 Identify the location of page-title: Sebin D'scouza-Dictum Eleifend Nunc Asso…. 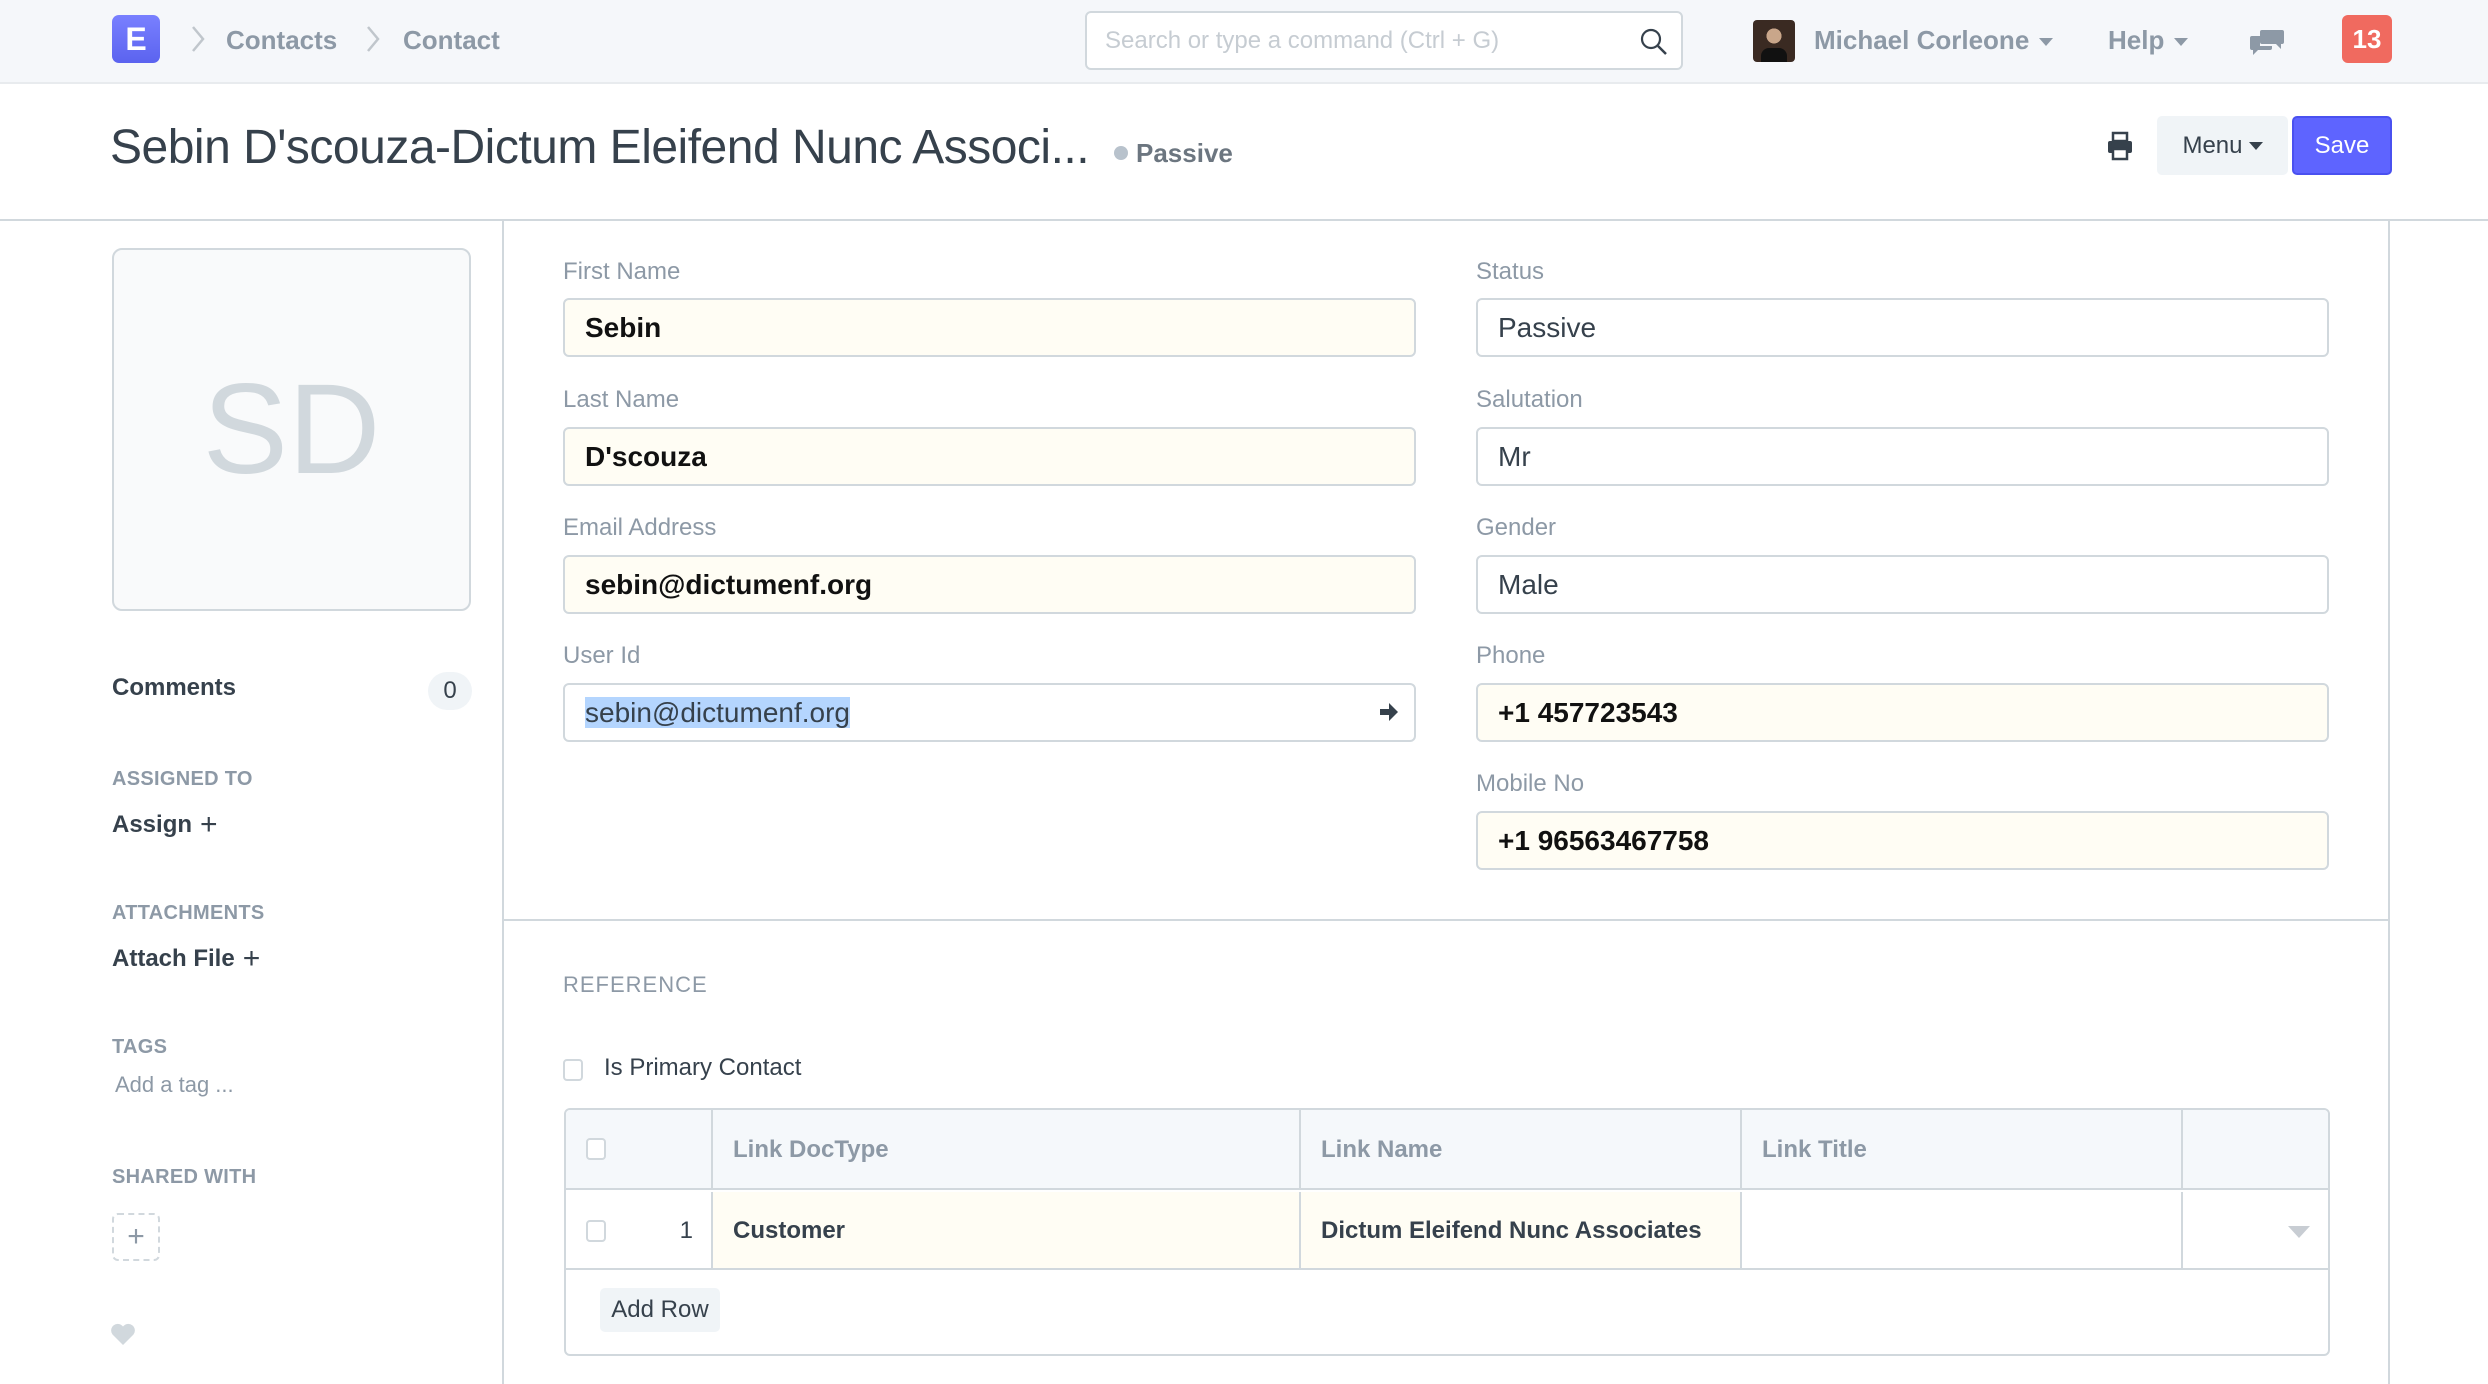
(600, 147).